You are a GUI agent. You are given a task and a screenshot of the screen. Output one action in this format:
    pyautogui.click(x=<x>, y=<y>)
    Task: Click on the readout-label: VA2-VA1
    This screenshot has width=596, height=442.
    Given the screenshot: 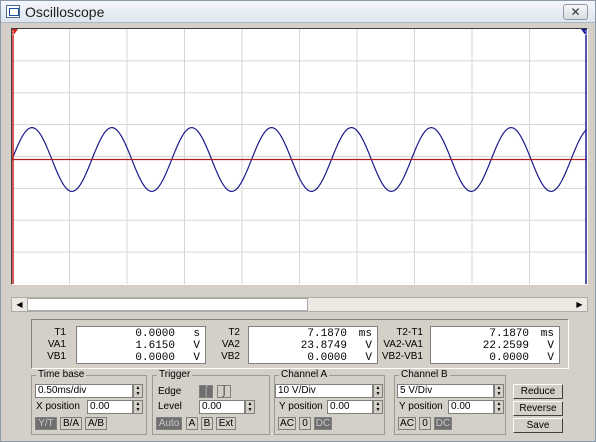 What is the action you would take?
    pyautogui.click(x=403, y=344)
    